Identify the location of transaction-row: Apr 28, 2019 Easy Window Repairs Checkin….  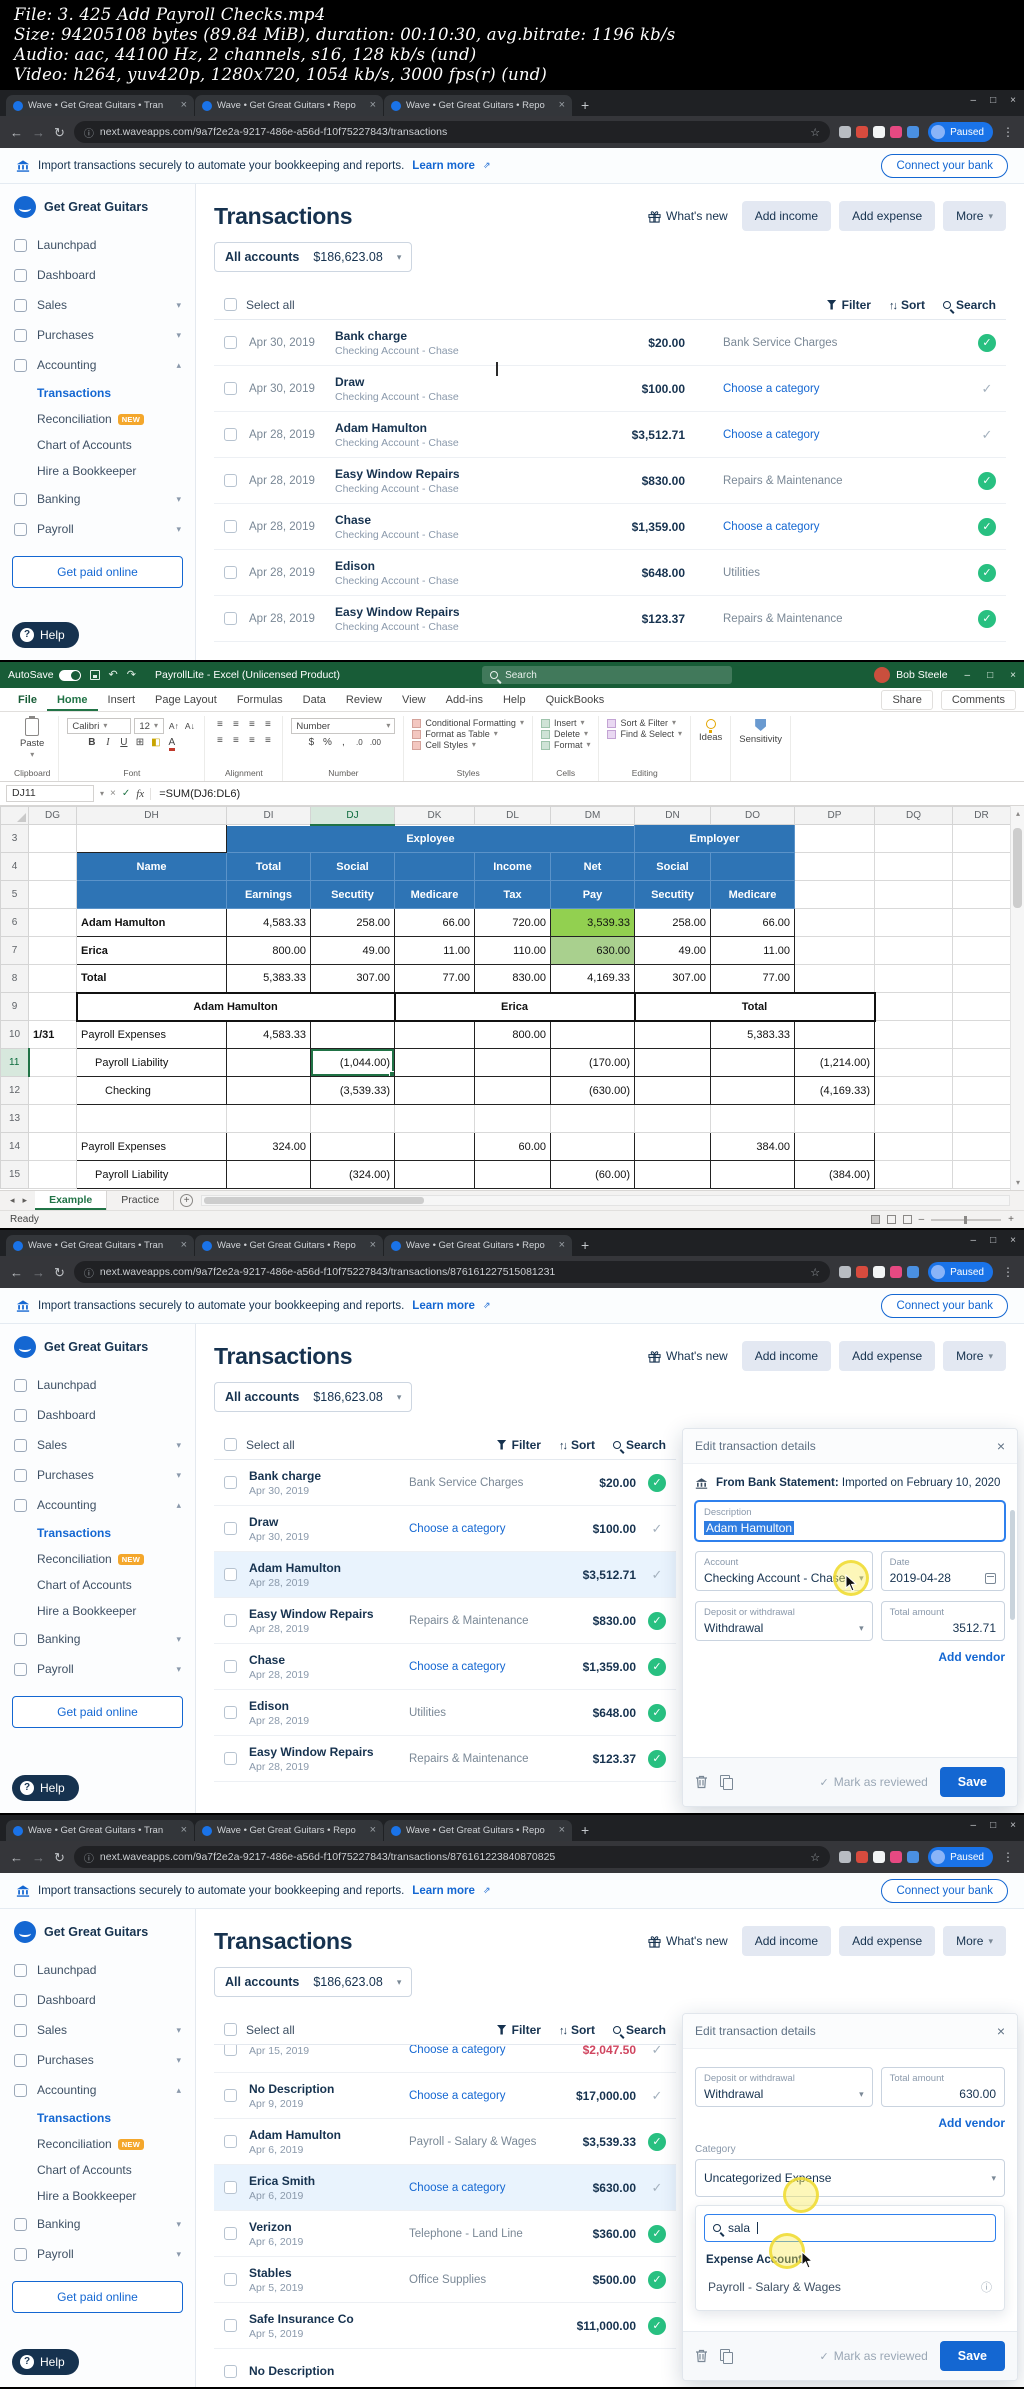
(610, 619).